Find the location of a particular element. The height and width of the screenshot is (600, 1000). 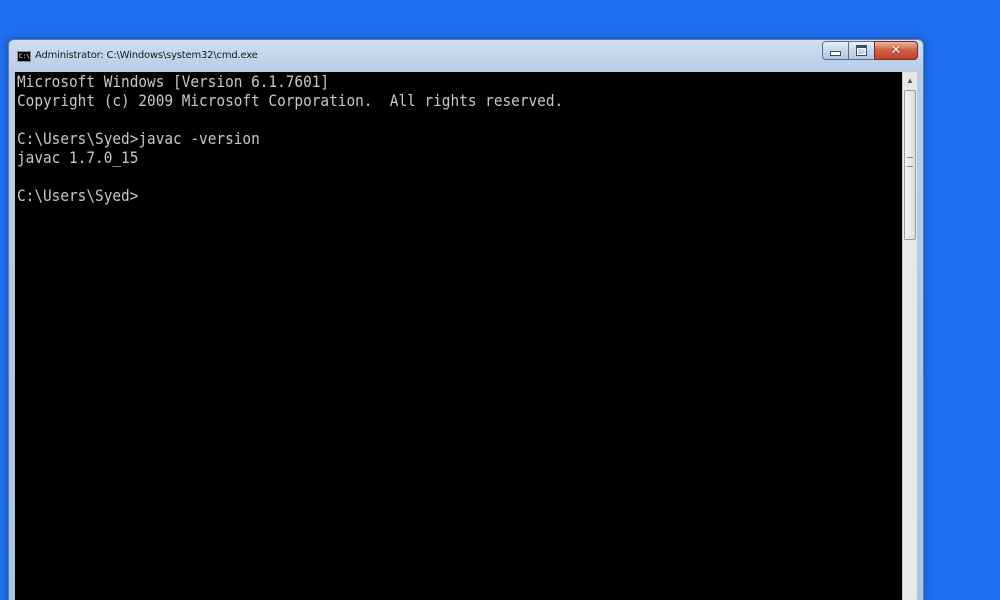

maximize-icon is located at coordinates (861, 50).